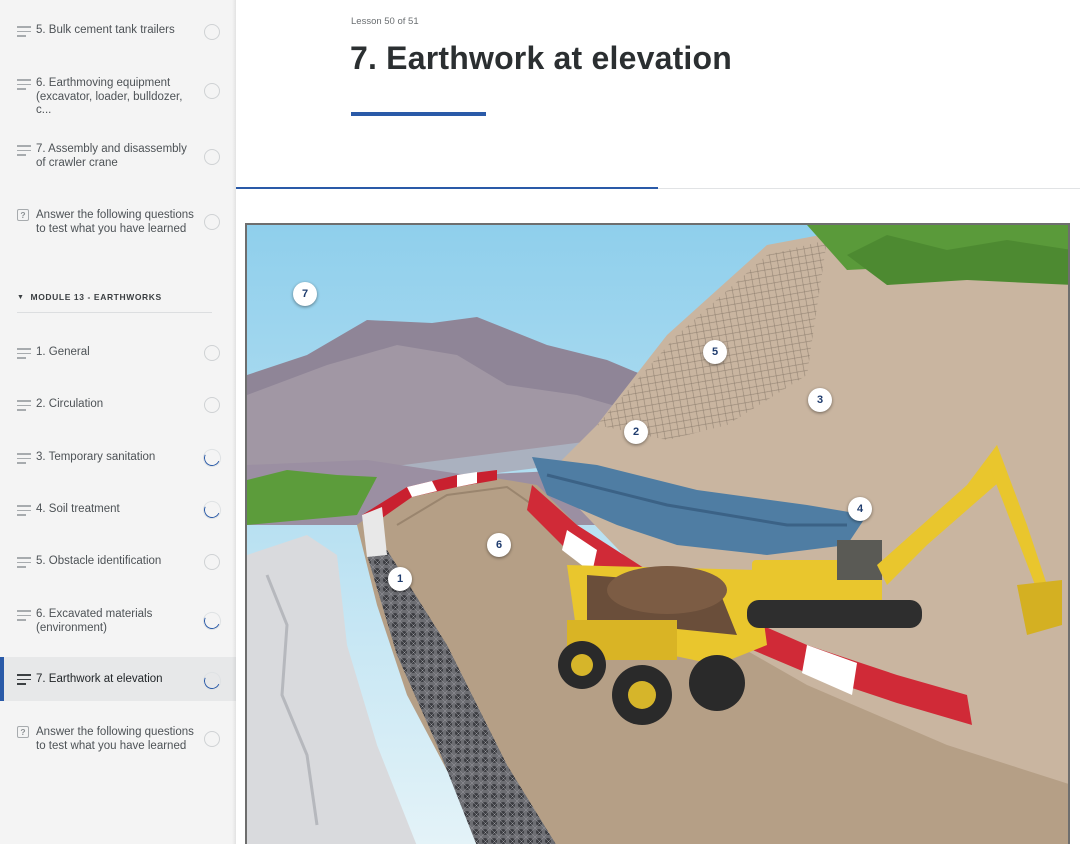 This screenshot has height=844, width=1080. I want to click on sidebar-item-label: 5. Bulk cement tank trailers, so click(105, 30).